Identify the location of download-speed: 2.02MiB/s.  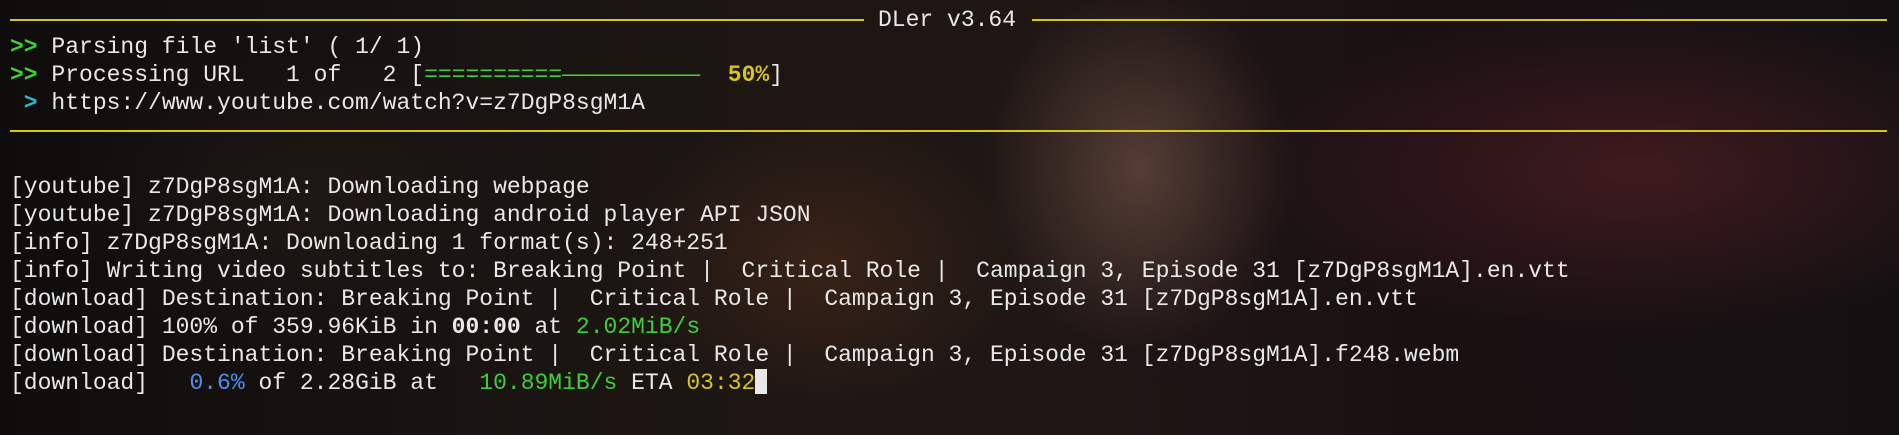
(638, 327).